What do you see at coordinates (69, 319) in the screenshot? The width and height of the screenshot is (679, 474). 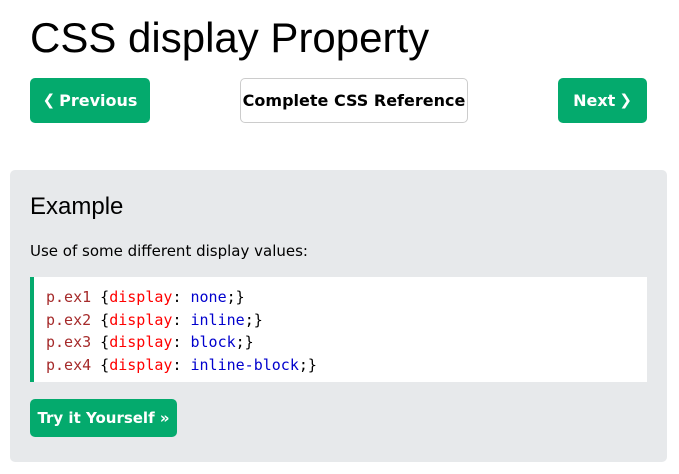 I see `code-selector: p.ex2` at bounding box center [69, 319].